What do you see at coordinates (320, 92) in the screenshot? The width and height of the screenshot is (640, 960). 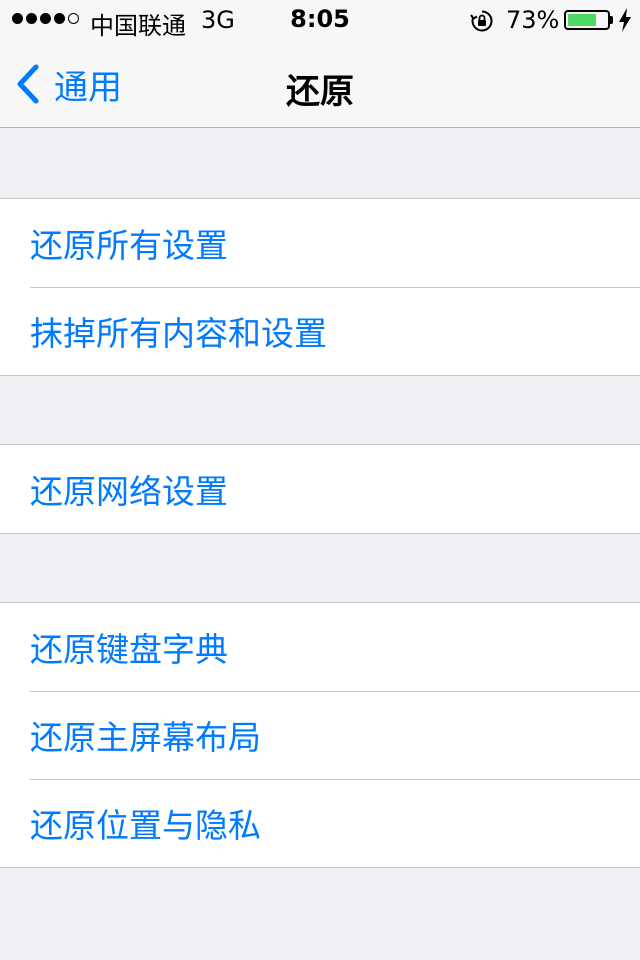 I see `page-title: 还原` at bounding box center [320, 92].